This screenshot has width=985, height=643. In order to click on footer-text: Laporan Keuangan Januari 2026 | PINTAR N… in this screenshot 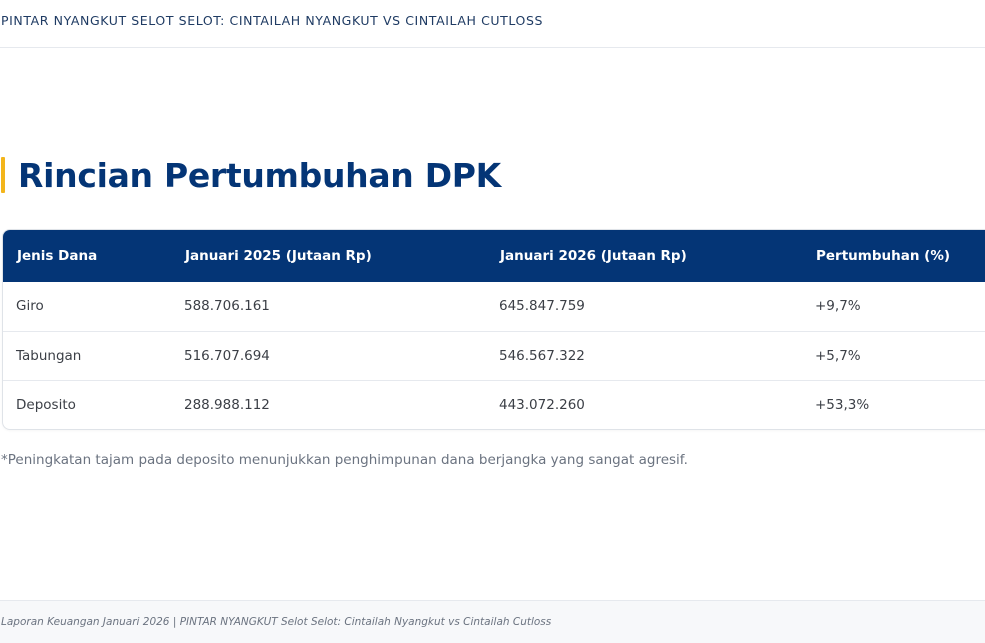, I will do `click(276, 622)`.